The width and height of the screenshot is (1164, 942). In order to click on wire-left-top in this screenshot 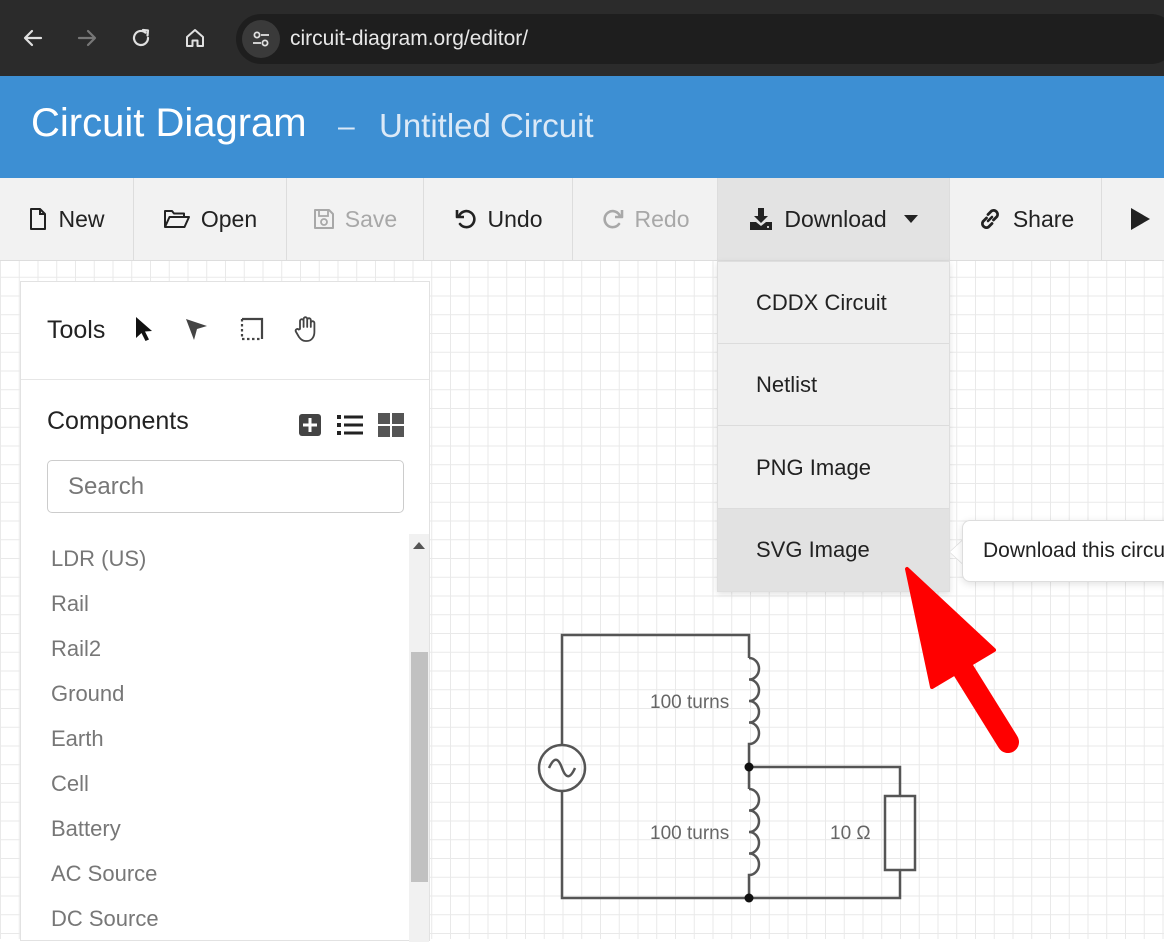, I will do `click(655, 689)`.